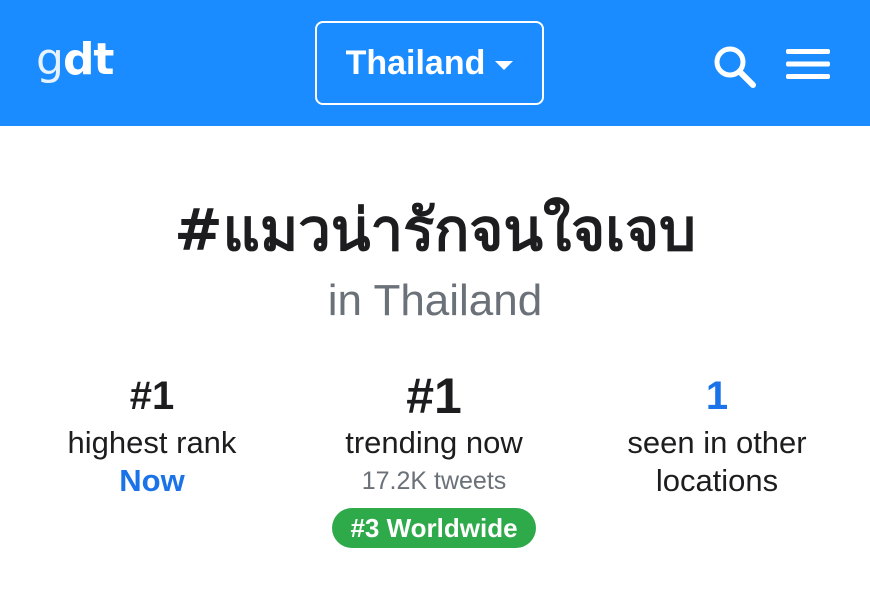 This screenshot has width=870, height=596. What do you see at coordinates (152, 396) in the screenshot?
I see `highest-rank-value: #1` at bounding box center [152, 396].